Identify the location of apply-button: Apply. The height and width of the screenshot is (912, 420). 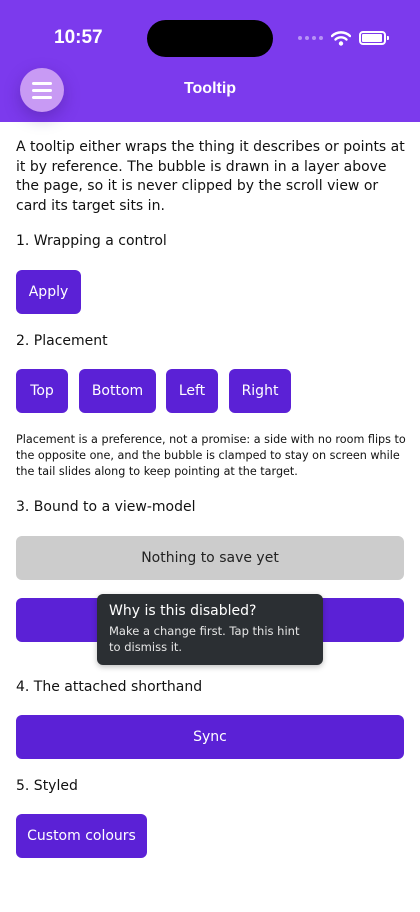
(48, 292).